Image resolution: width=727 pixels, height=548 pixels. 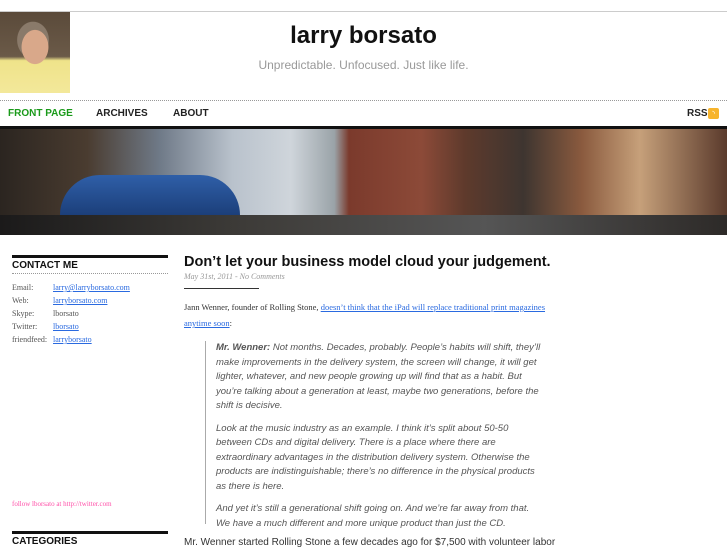 What do you see at coordinates (697, 113) in the screenshot?
I see `nav-rss: RSS` at bounding box center [697, 113].